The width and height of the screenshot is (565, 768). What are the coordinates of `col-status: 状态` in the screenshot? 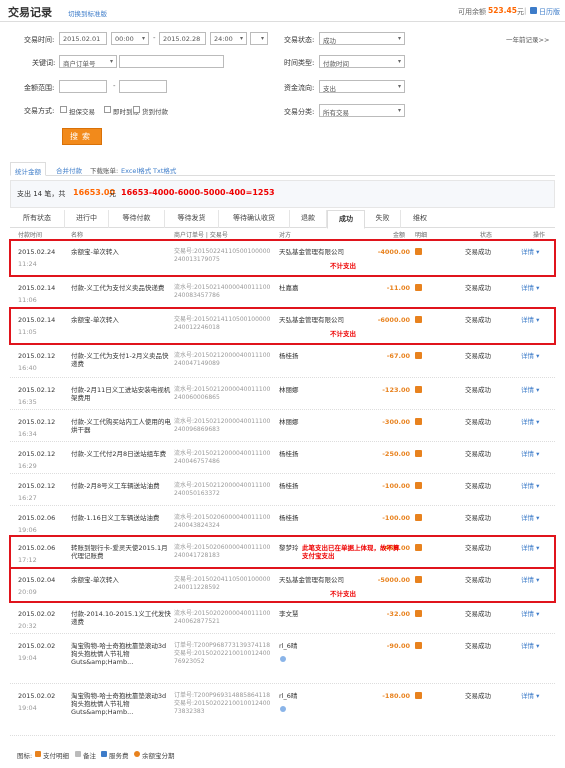 It's located at (486, 235).